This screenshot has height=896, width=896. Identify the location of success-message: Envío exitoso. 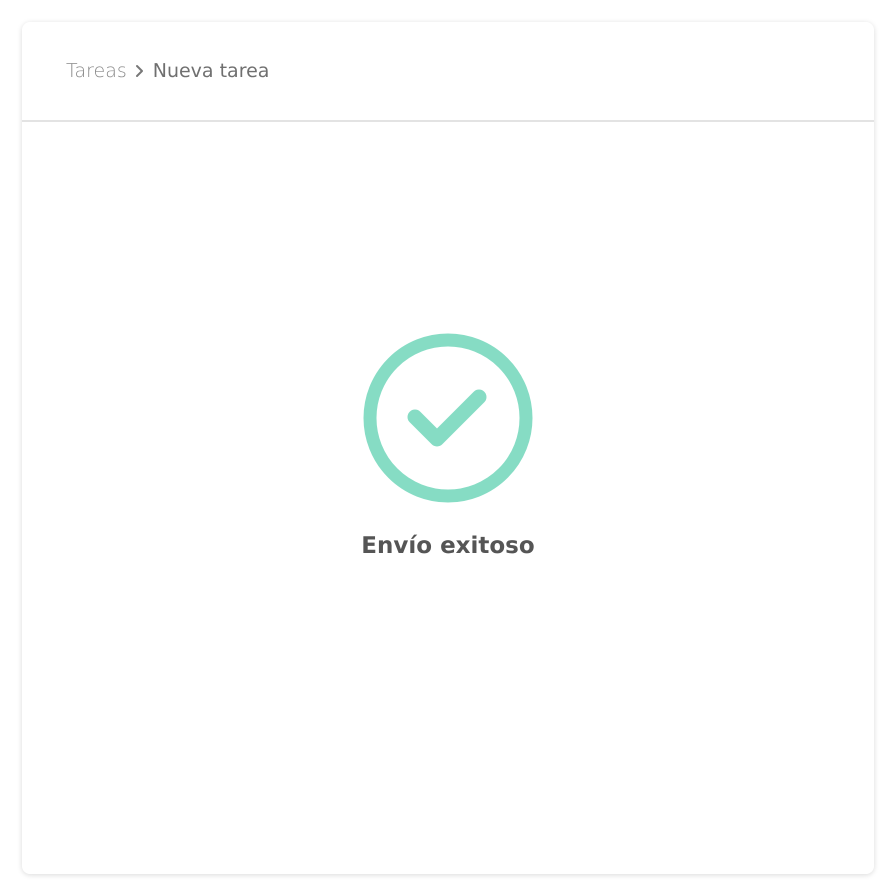
(448, 546).